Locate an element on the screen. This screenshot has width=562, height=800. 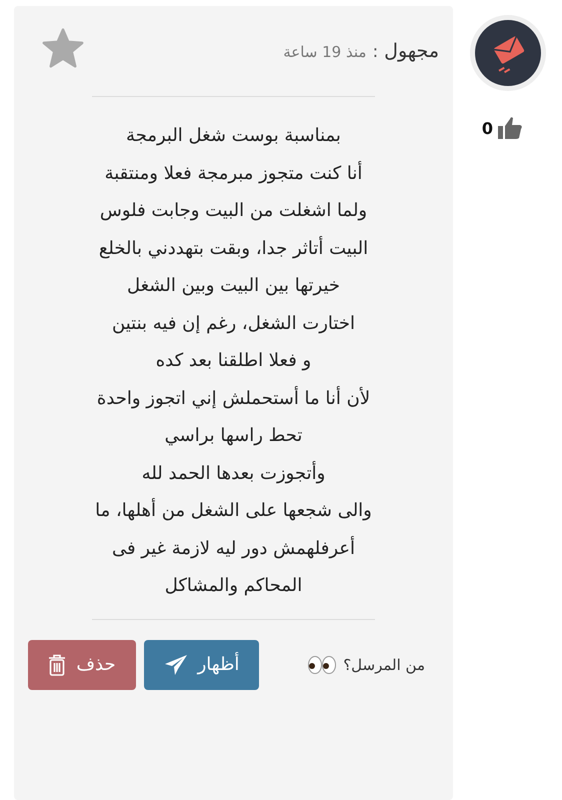
message-line: و فعلا اطلقنا بعد كده is located at coordinates (233, 361).